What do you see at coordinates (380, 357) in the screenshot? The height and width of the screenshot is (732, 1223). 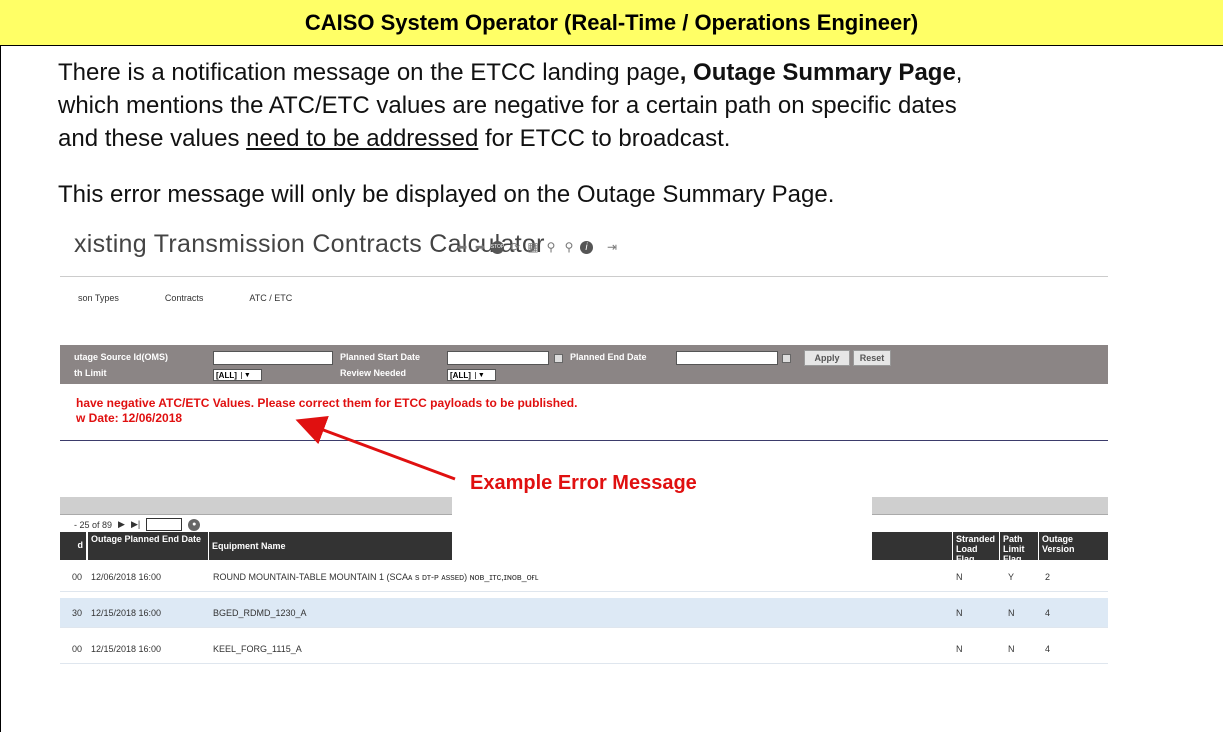 I see `planned-start-label: Planned Start Date` at bounding box center [380, 357].